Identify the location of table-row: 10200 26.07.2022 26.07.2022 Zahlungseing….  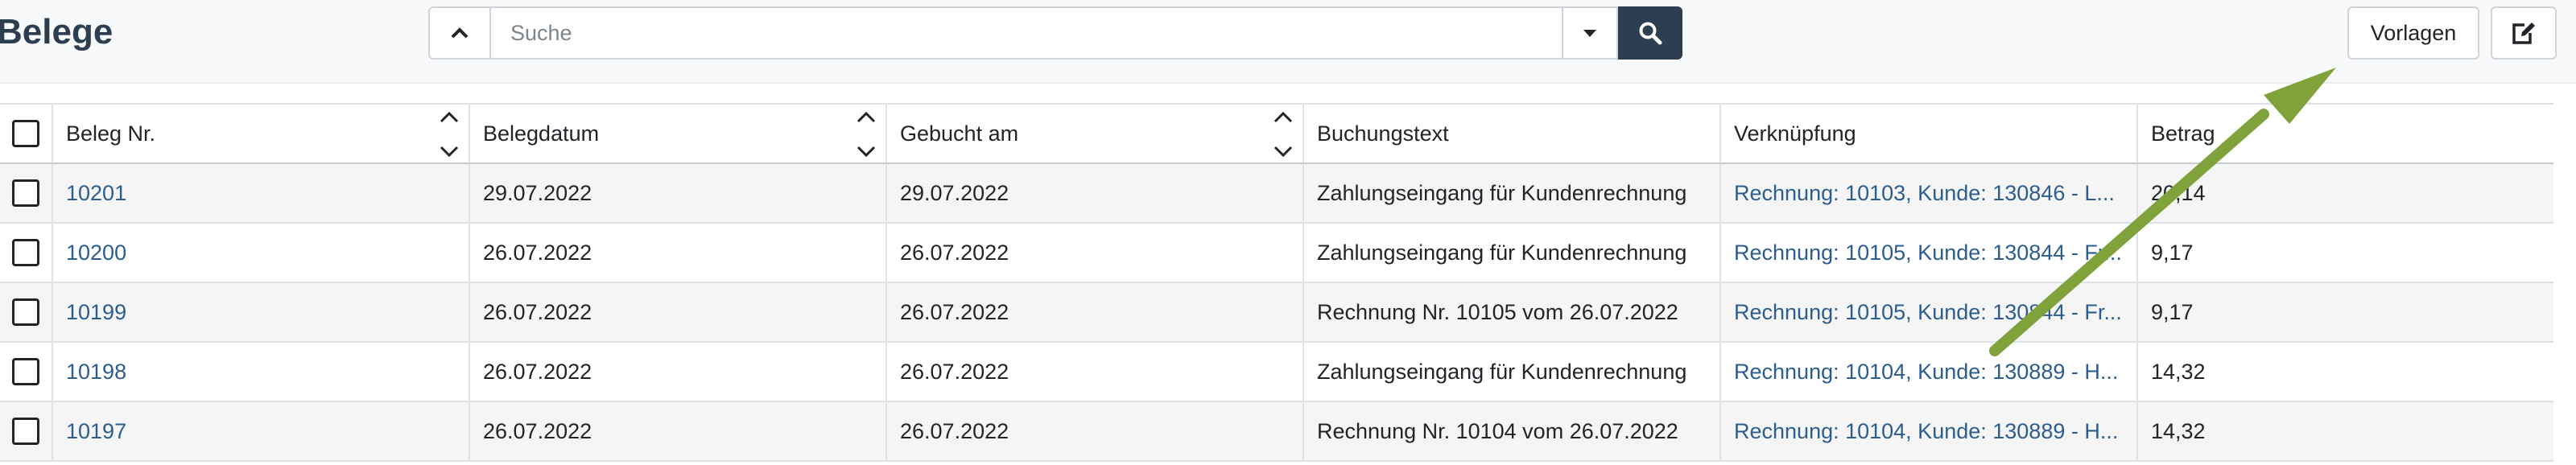
(1276, 253).